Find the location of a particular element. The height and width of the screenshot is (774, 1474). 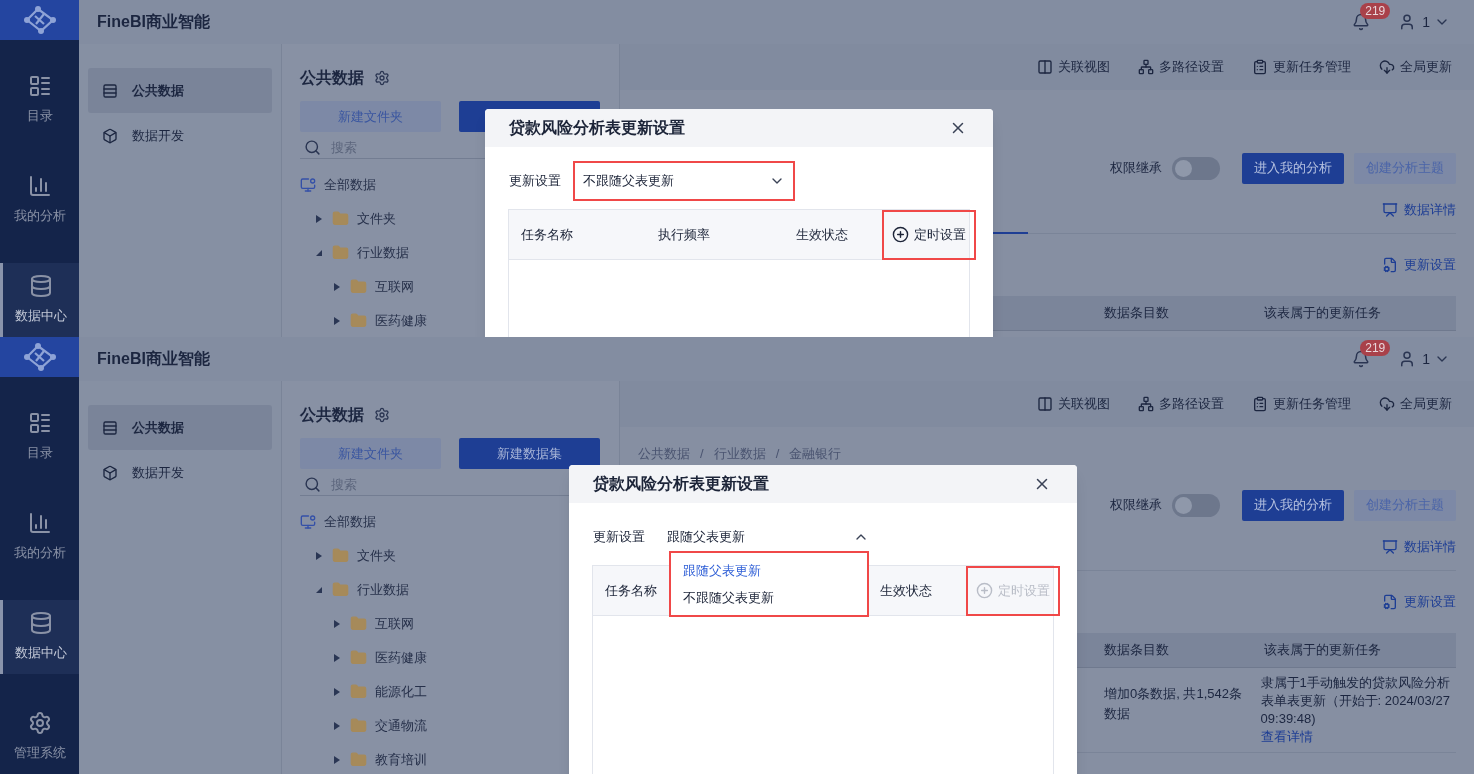

table-cell-text: 增加0条数据, 共1,542条数据 is located at coordinates (1173, 704).